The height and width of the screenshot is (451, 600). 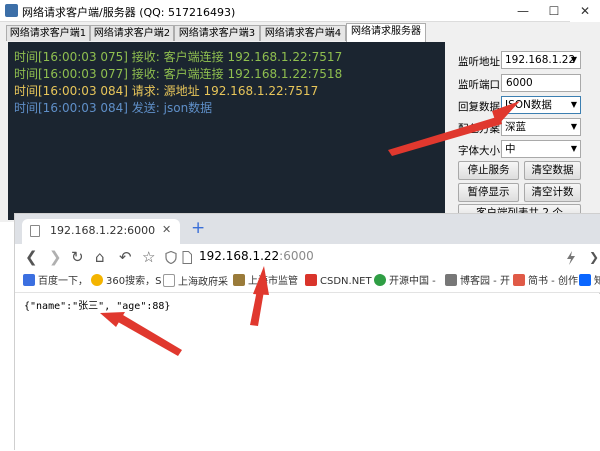 What do you see at coordinates (311, 280) in the screenshot?
I see `csdn-icon` at bounding box center [311, 280].